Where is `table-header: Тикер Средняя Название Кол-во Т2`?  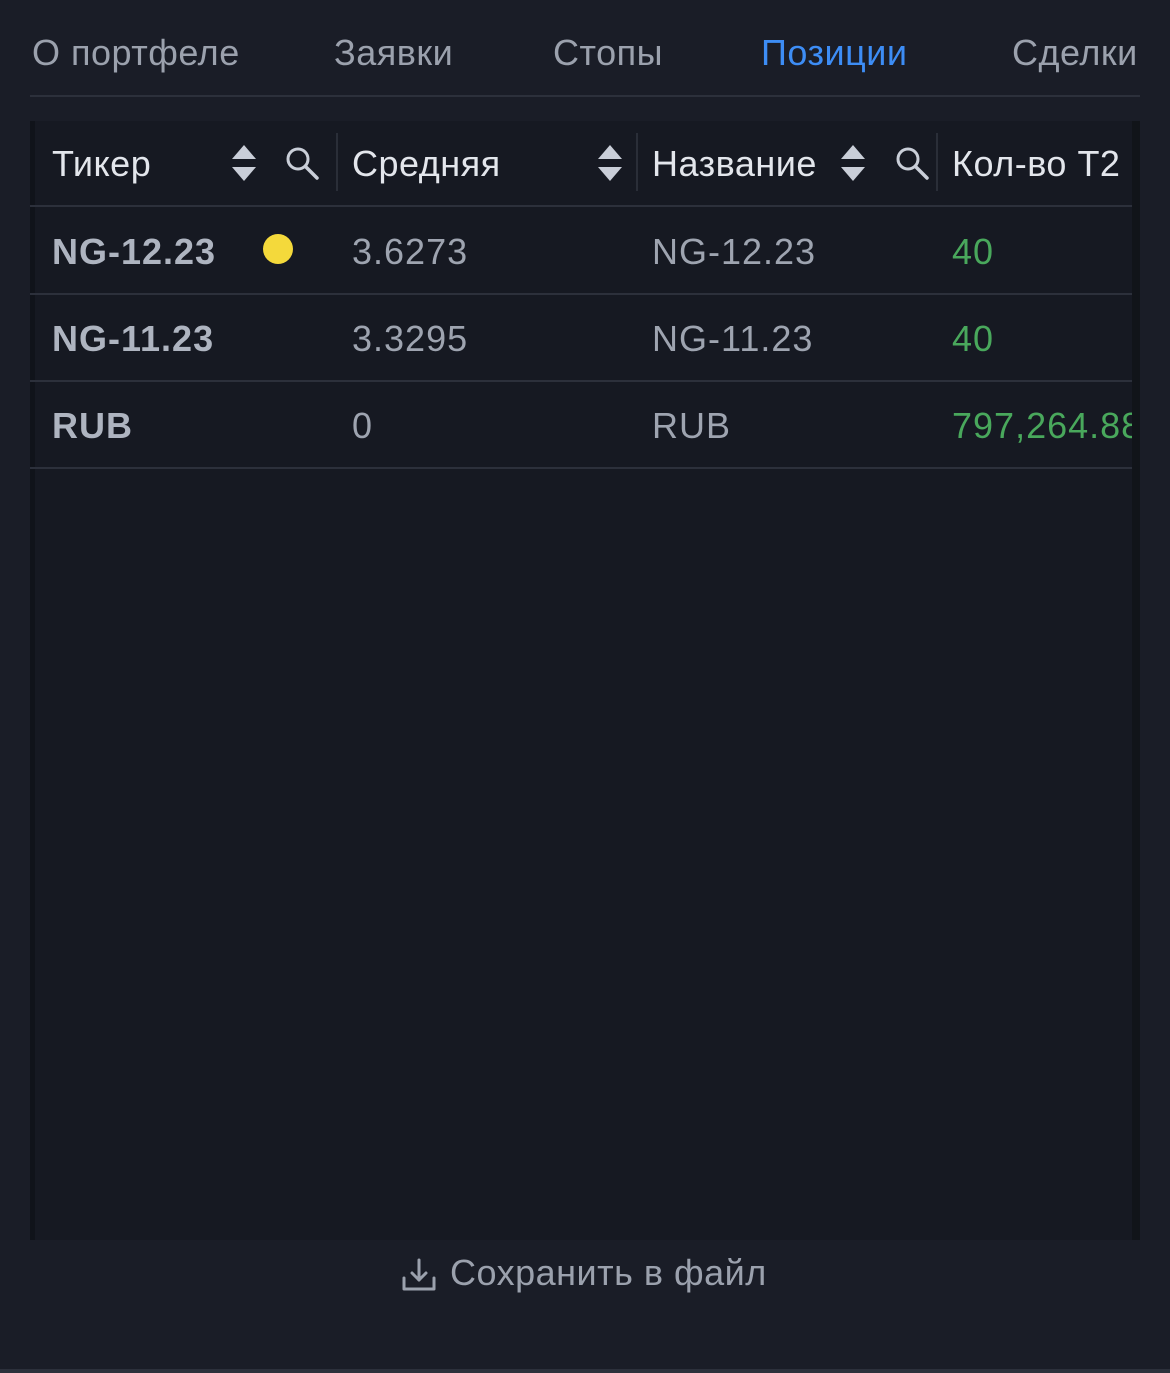
table-header: Тикер Средняя Название Кол-во Т2 is located at coordinates (585, 164).